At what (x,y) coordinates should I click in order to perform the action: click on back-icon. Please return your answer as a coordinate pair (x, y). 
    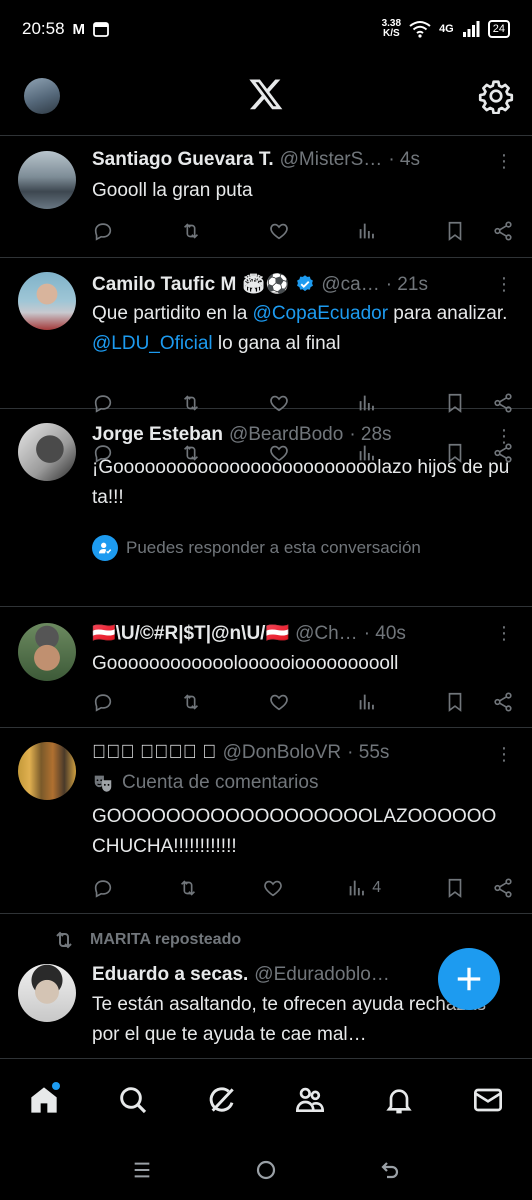
    Looking at the image, I should click on (390, 1170).